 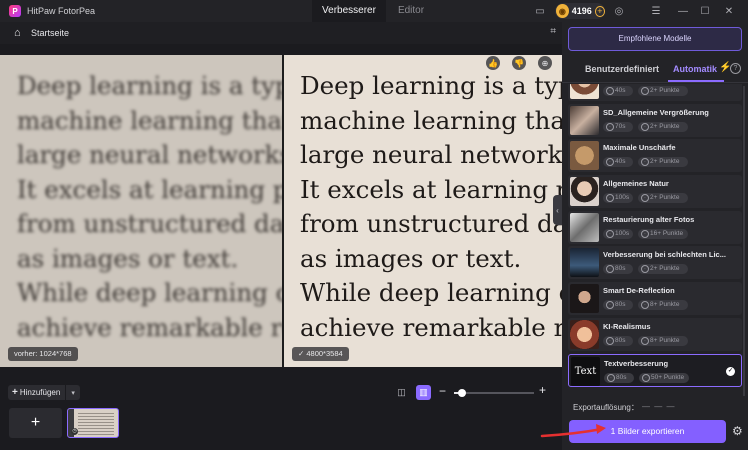 I want to click on model-time: · 70s, so click(x=618, y=126).